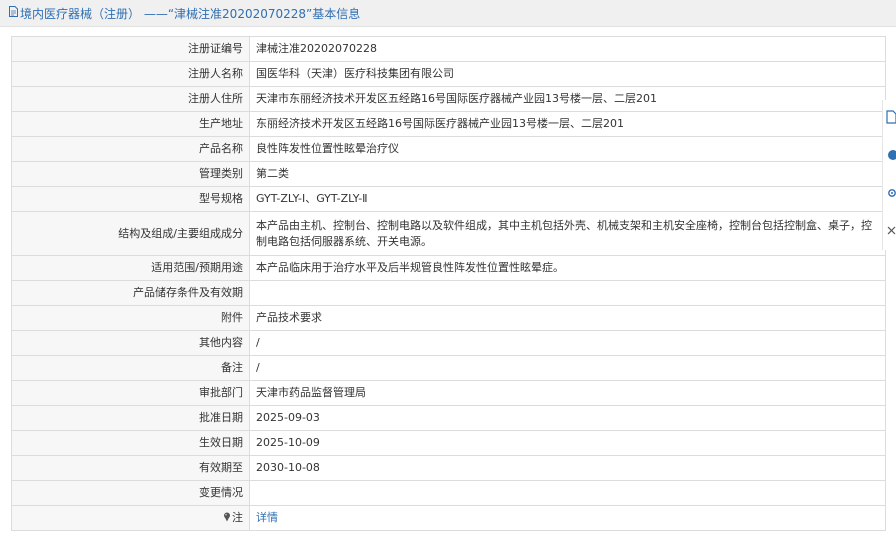  Describe the element at coordinates (567, 268) in the screenshot. I see `row-value: 本产品临床用于治疗水平及后半规管良性阵发性位置性眩晕症。` at that location.